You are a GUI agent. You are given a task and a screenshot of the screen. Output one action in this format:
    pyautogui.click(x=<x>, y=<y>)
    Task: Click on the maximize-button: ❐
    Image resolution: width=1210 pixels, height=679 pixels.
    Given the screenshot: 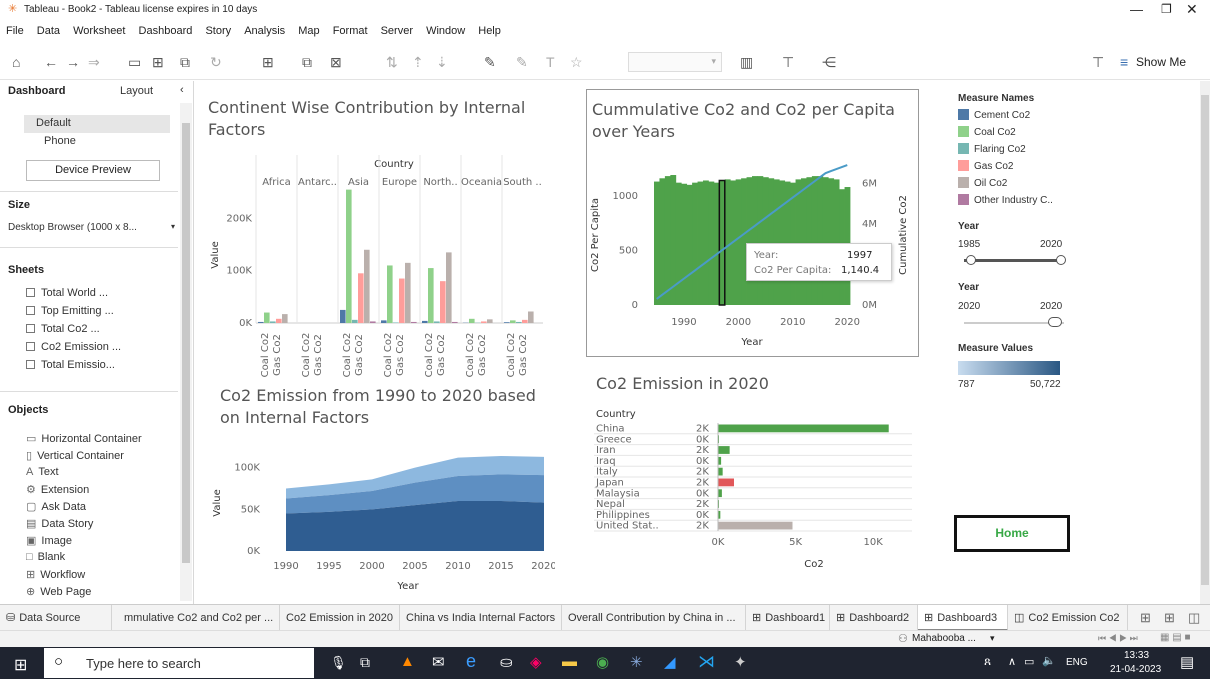 What is the action you would take?
    pyautogui.click(x=1166, y=9)
    